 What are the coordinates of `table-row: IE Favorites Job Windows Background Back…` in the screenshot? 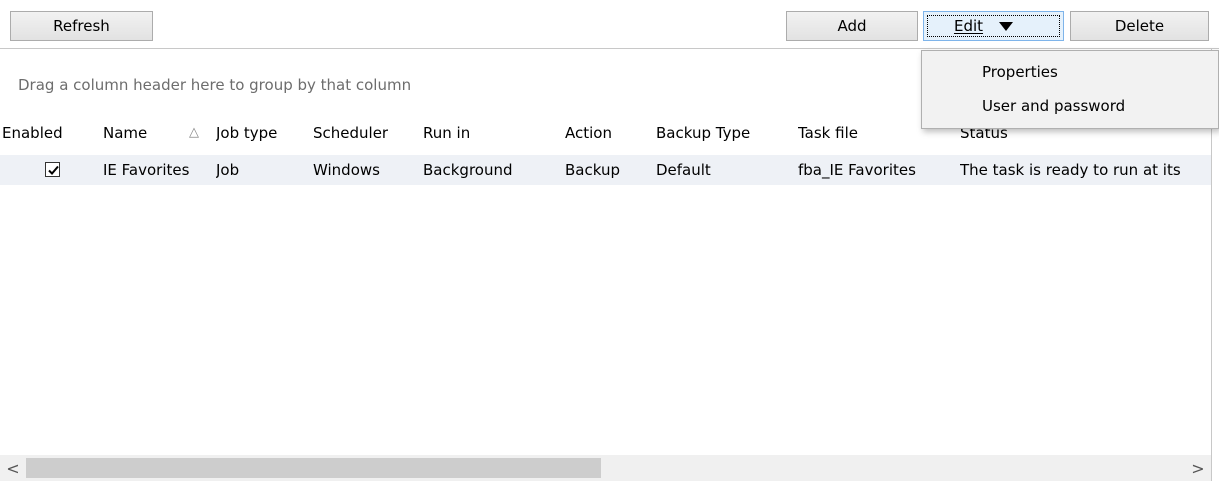 It's located at (605, 170).